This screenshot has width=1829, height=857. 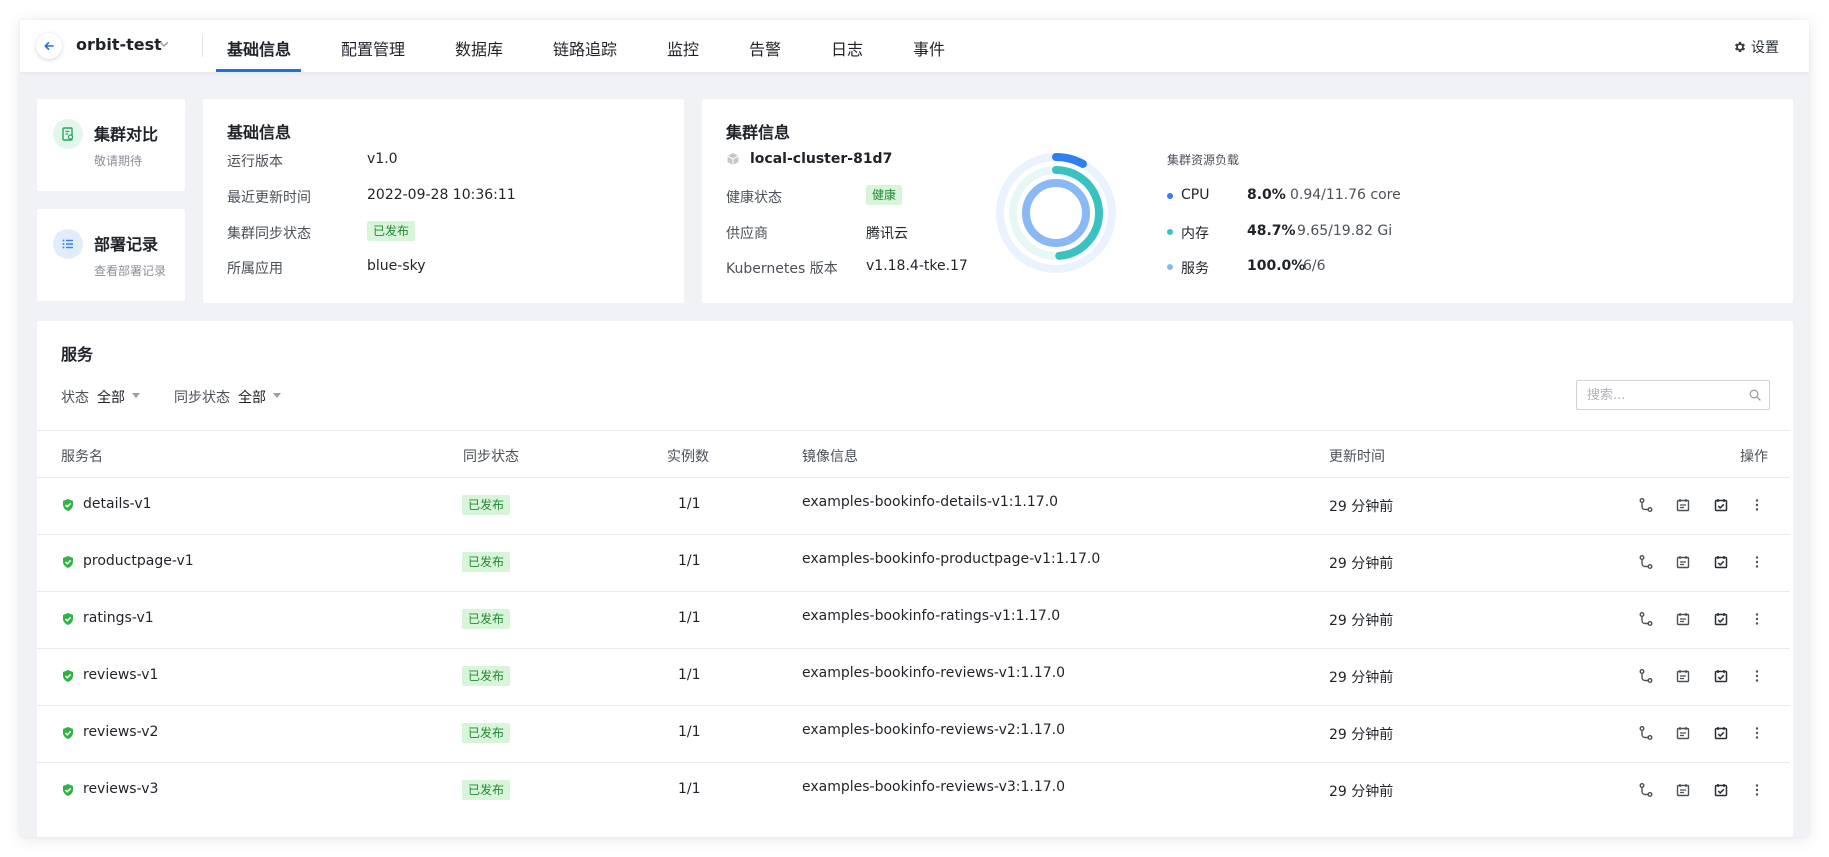 I want to click on search-input, so click(x=1662, y=395).